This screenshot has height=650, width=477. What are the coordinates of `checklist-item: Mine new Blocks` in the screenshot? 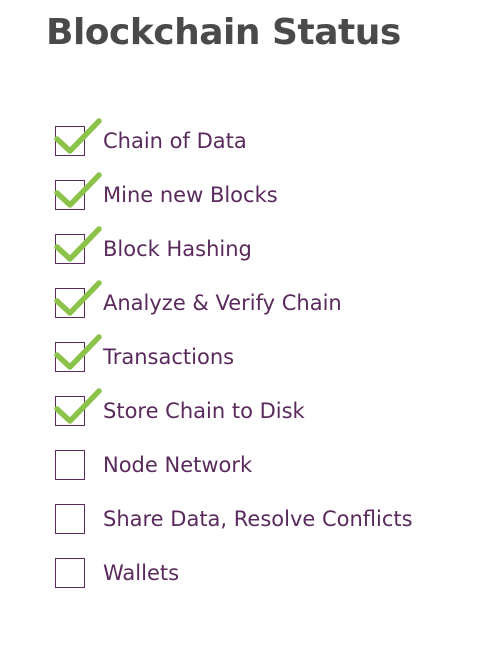 It's located at (233, 201).